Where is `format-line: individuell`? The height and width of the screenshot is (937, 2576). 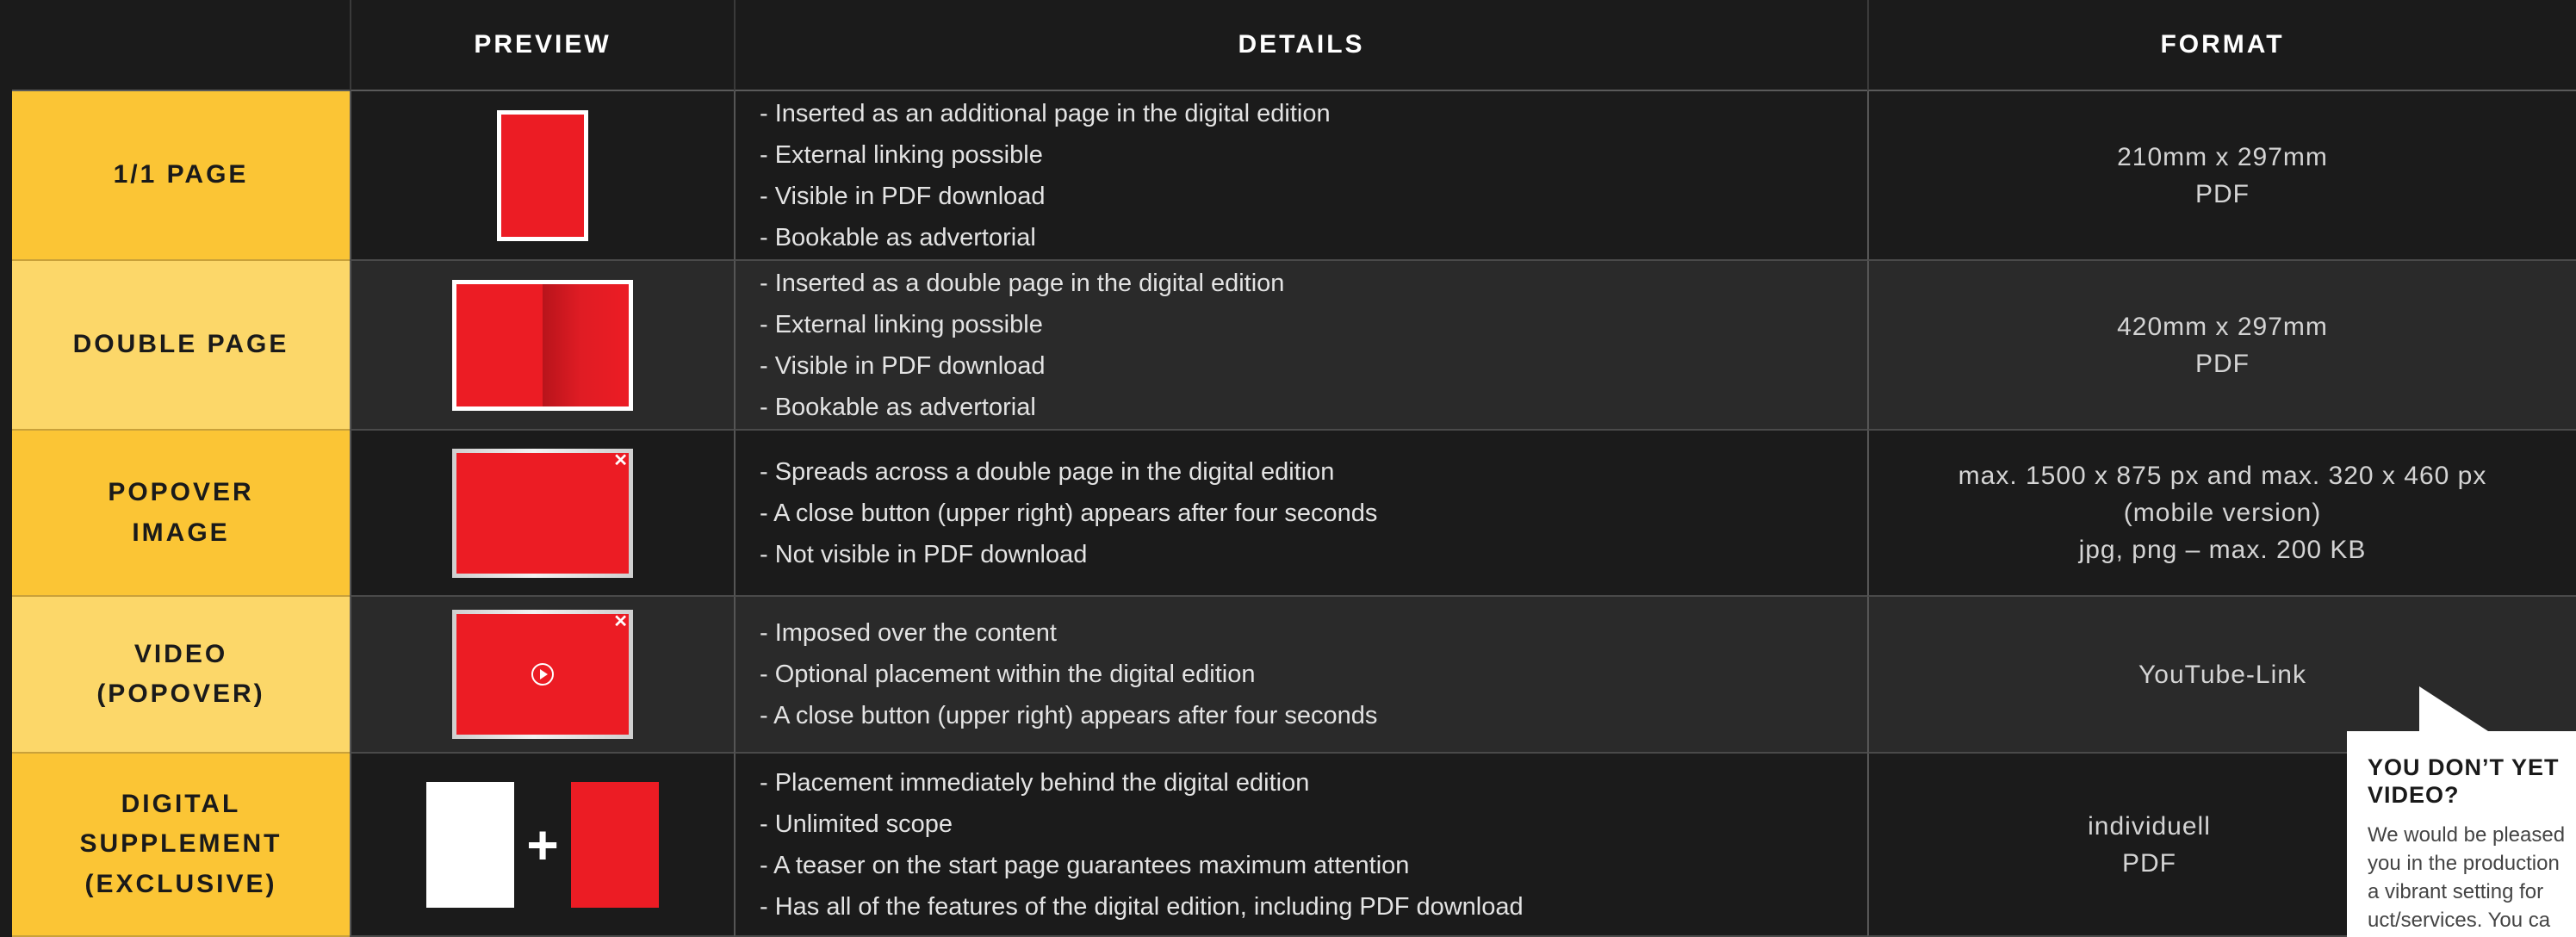 format-line: individuell is located at coordinates (2149, 826).